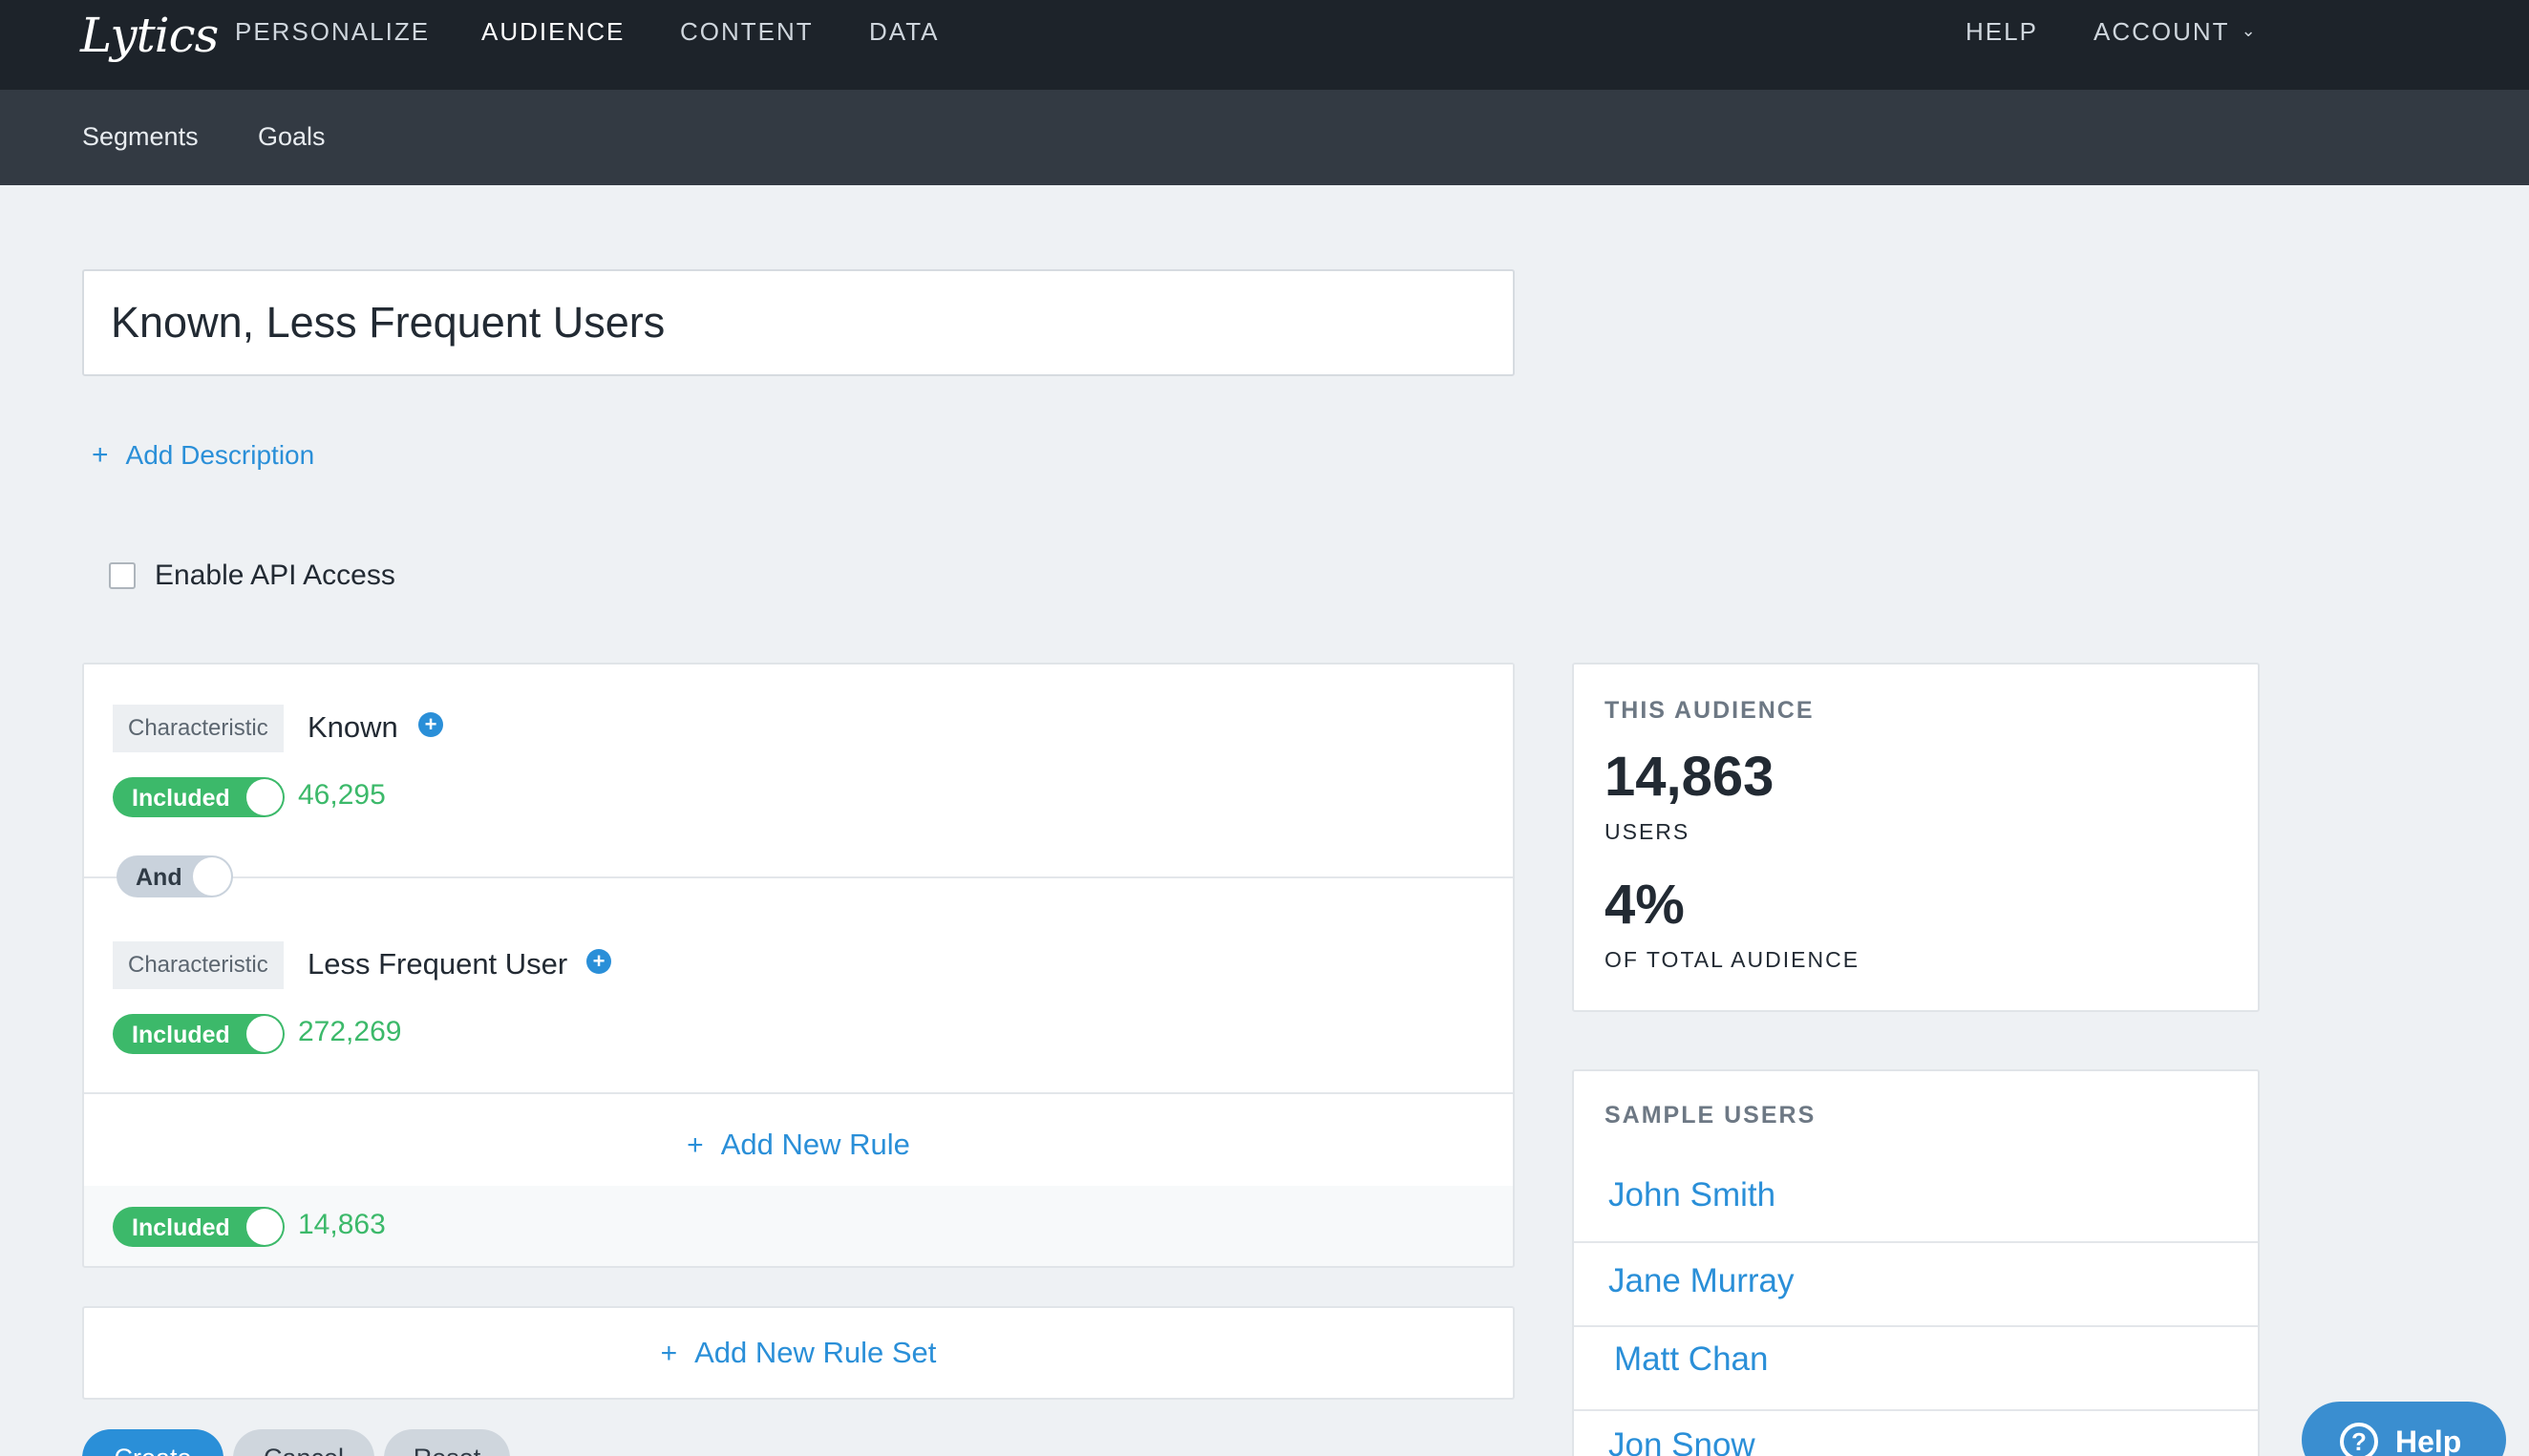 Image resolution: width=2529 pixels, height=1456 pixels. I want to click on api-access-label: Enable API Access, so click(275, 575).